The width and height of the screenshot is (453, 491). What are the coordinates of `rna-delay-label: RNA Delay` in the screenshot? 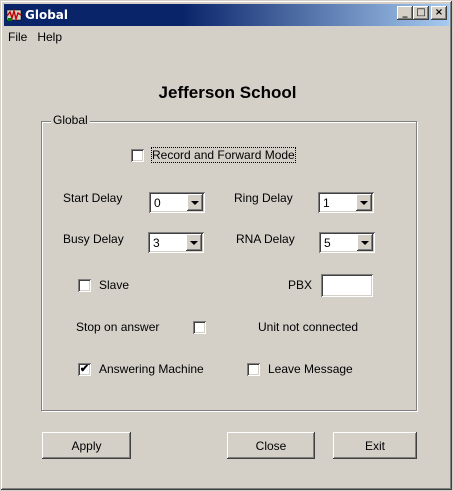 It's located at (265, 239).